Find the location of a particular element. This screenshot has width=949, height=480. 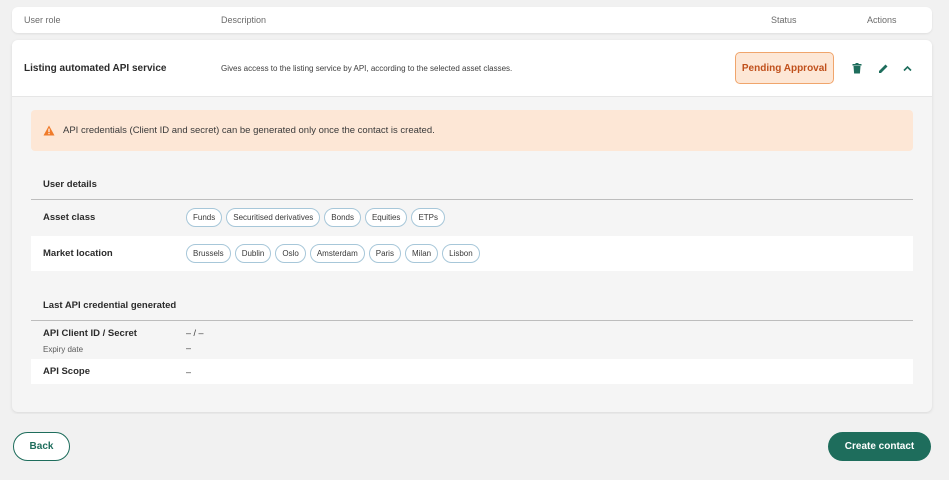

edit-button is located at coordinates (883, 68).